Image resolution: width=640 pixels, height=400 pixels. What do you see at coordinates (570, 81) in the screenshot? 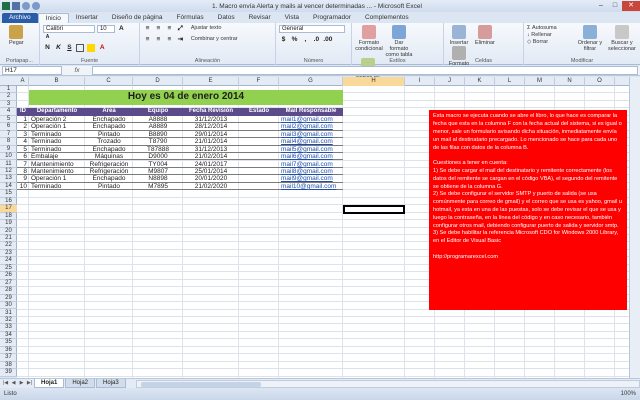
I see `column-header: N` at bounding box center [570, 81].